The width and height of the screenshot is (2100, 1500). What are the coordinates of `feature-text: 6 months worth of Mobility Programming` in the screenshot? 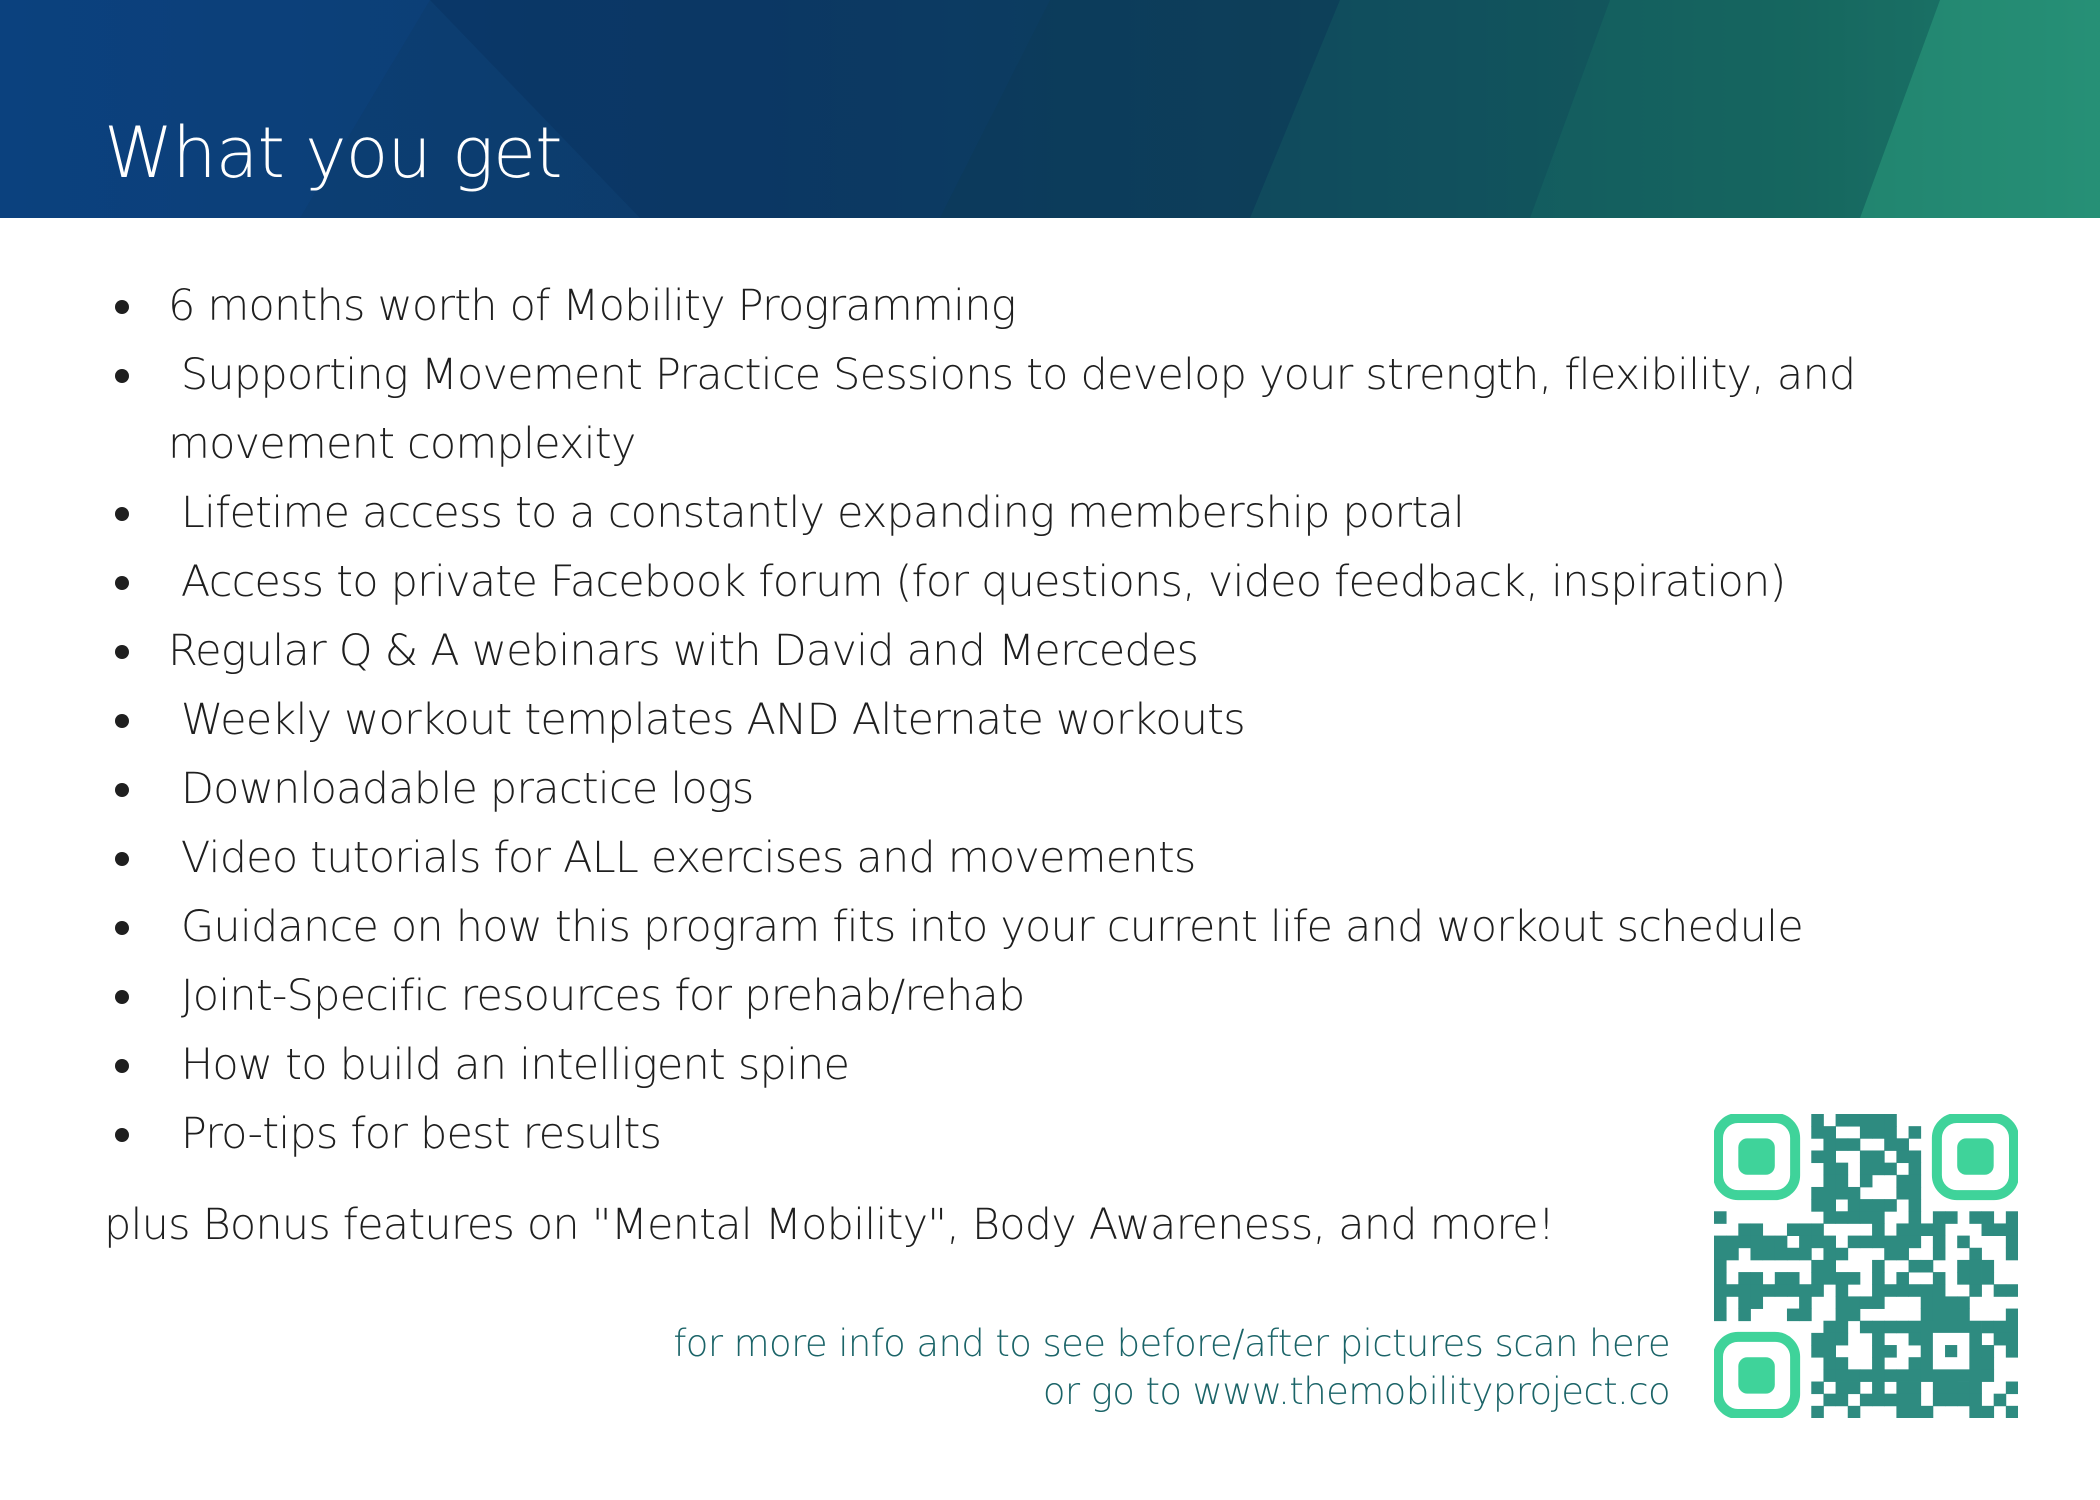 It's located at (592, 306).